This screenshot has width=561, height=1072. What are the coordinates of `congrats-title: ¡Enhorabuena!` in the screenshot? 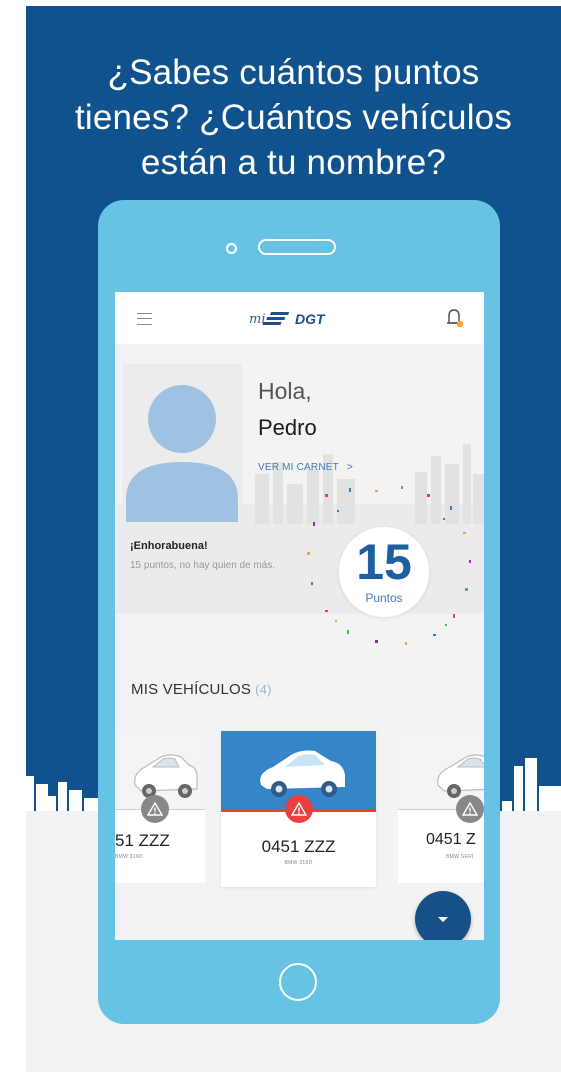 It's located at (169, 546).